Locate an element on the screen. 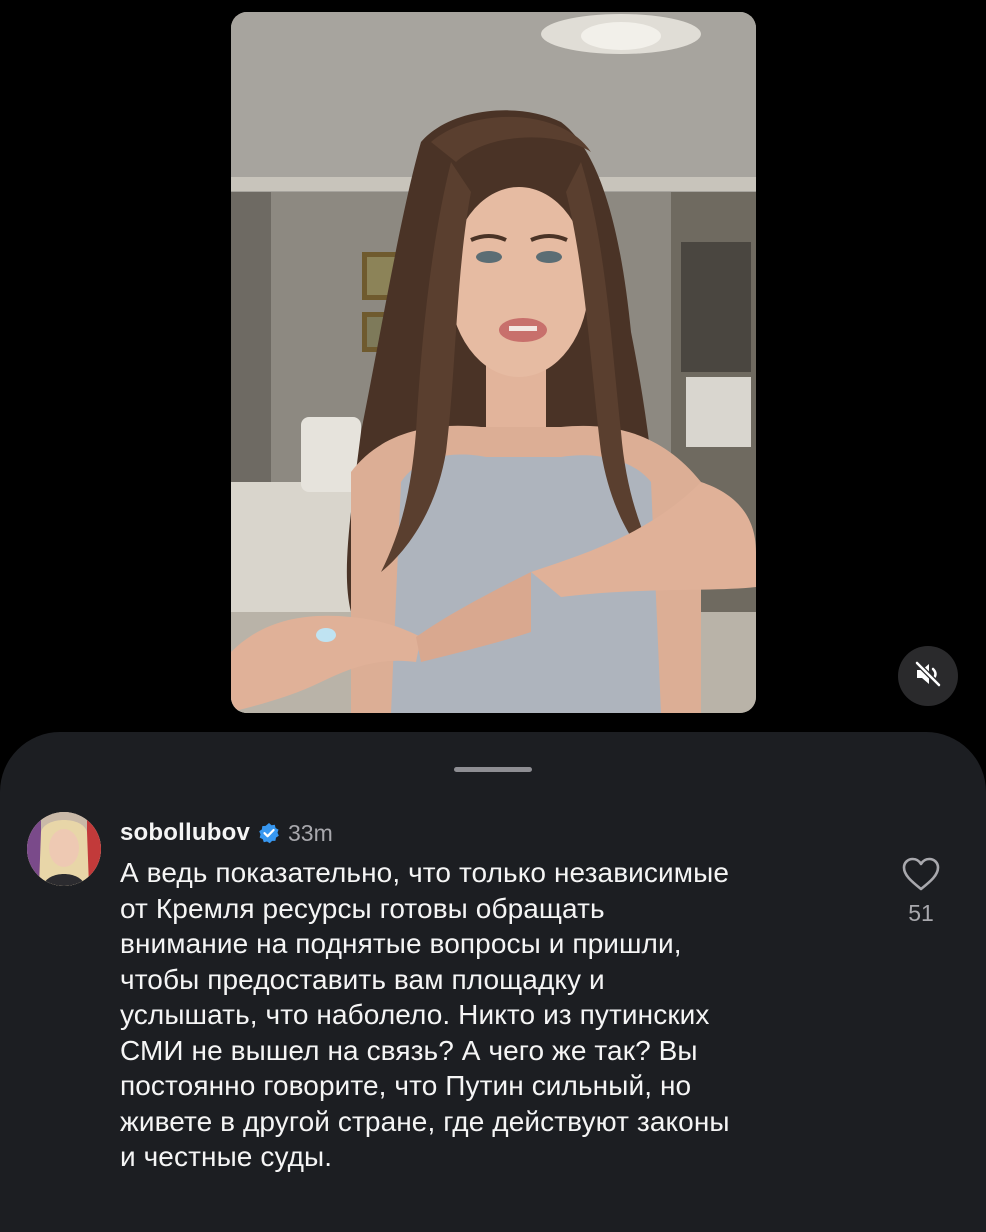  muted-speaker-icon is located at coordinates (928, 676).